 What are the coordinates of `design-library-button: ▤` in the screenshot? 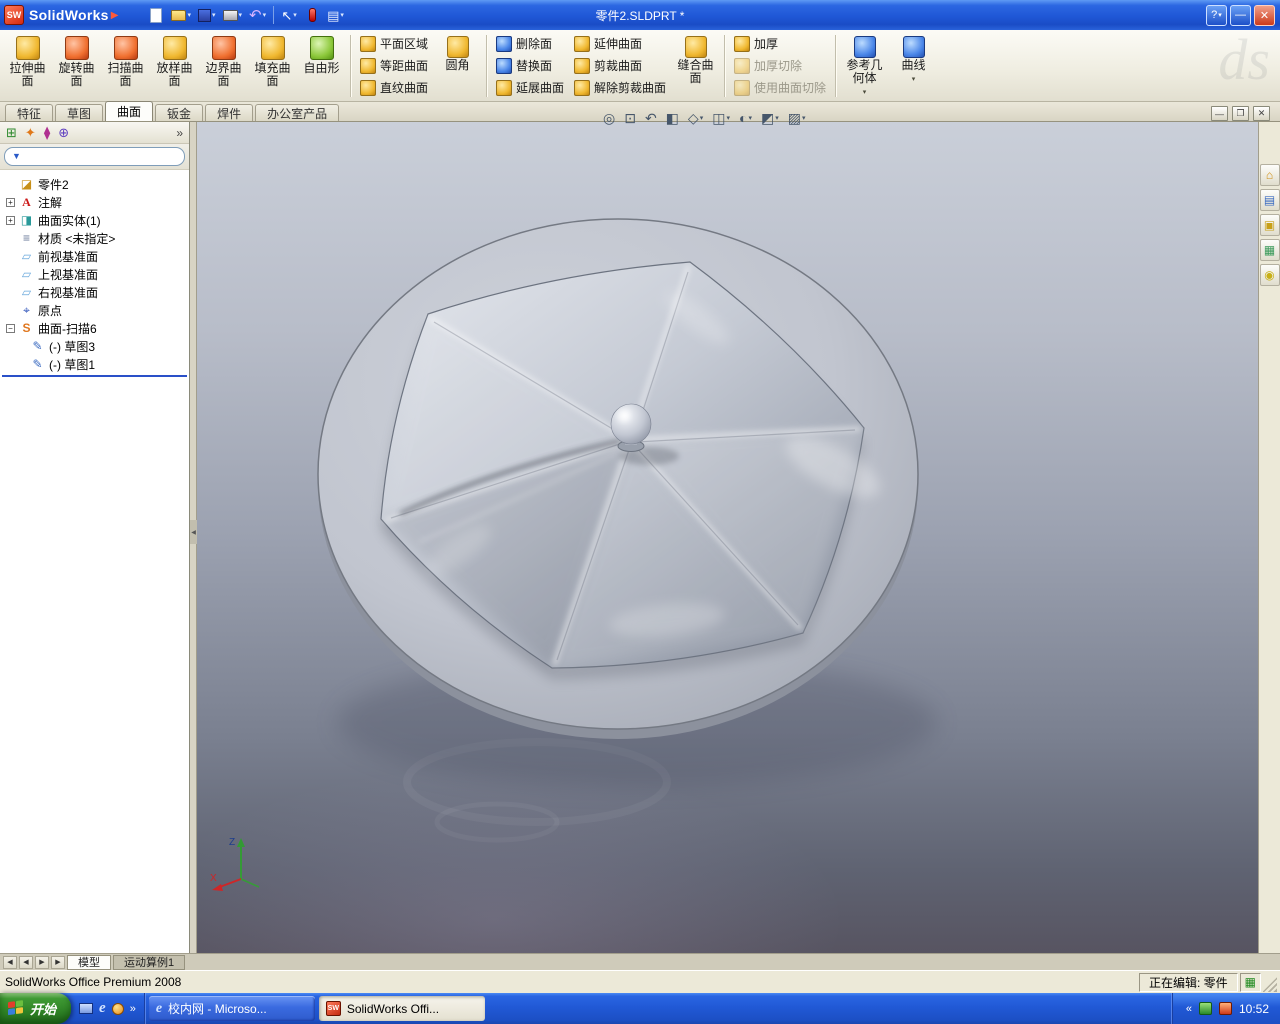 It's located at (1269, 200).